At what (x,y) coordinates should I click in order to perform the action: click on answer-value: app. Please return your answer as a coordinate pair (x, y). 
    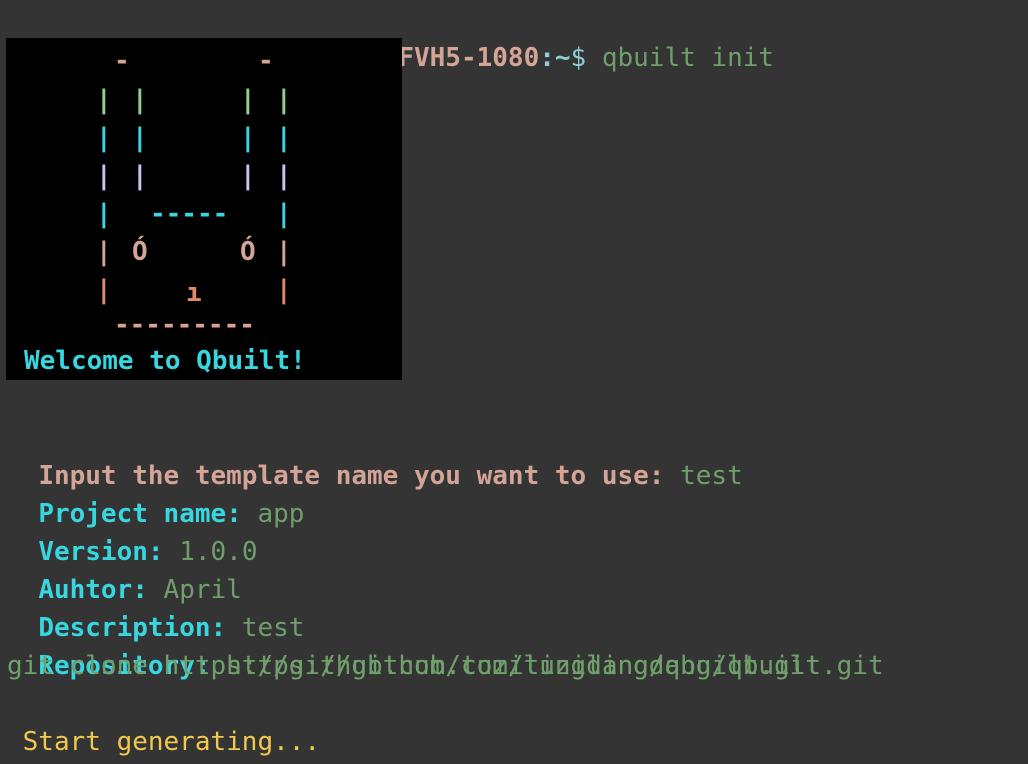
    Looking at the image, I should click on (281, 514).